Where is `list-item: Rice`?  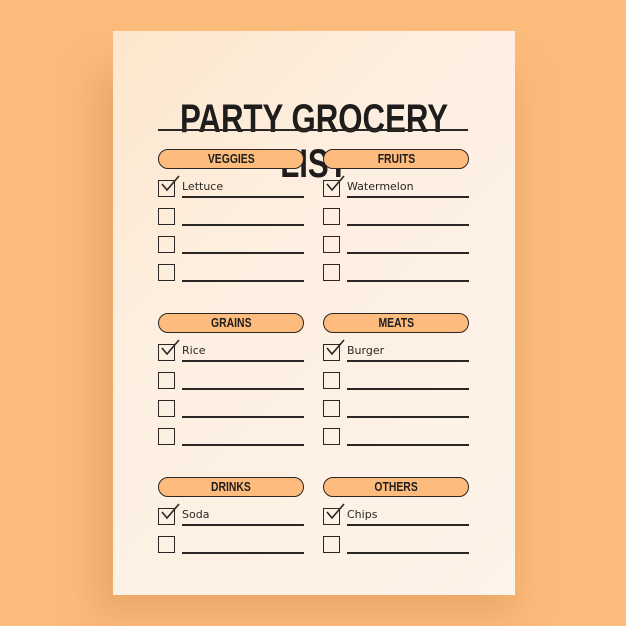
list-item: Rice is located at coordinates (231, 354).